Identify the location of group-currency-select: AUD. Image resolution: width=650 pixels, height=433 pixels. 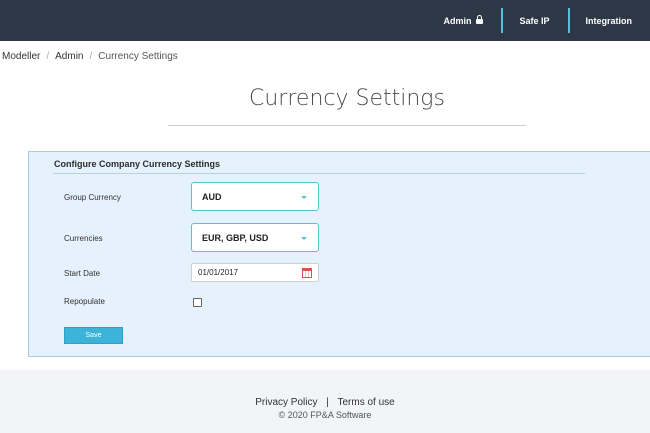
(255, 196).